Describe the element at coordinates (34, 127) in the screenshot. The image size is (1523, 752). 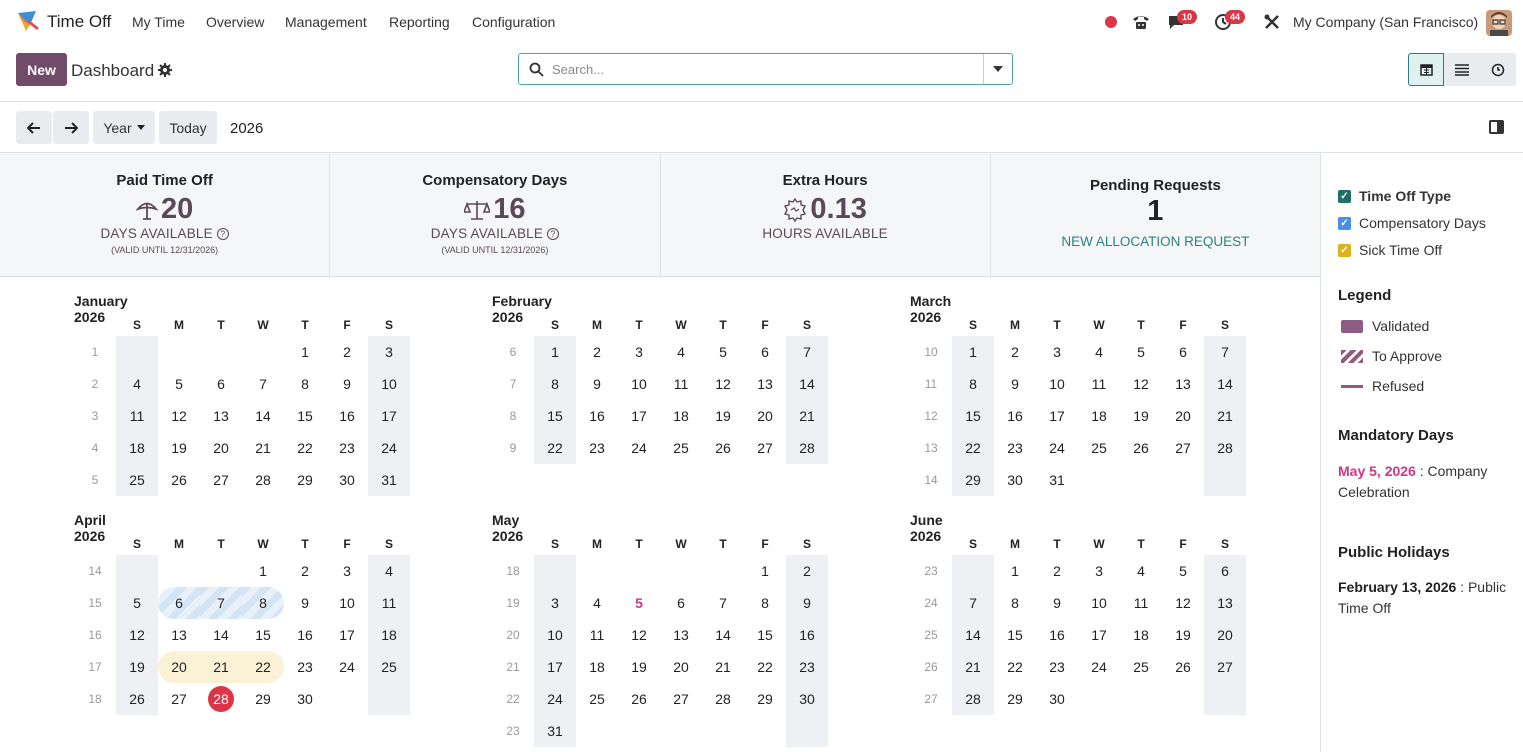
I see `previous-button` at that location.